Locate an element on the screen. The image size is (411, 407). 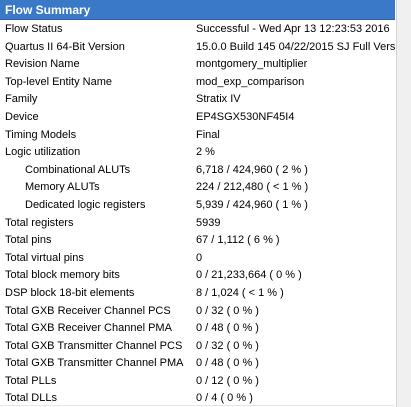
row-value: Stratix IV is located at coordinates (218, 99).